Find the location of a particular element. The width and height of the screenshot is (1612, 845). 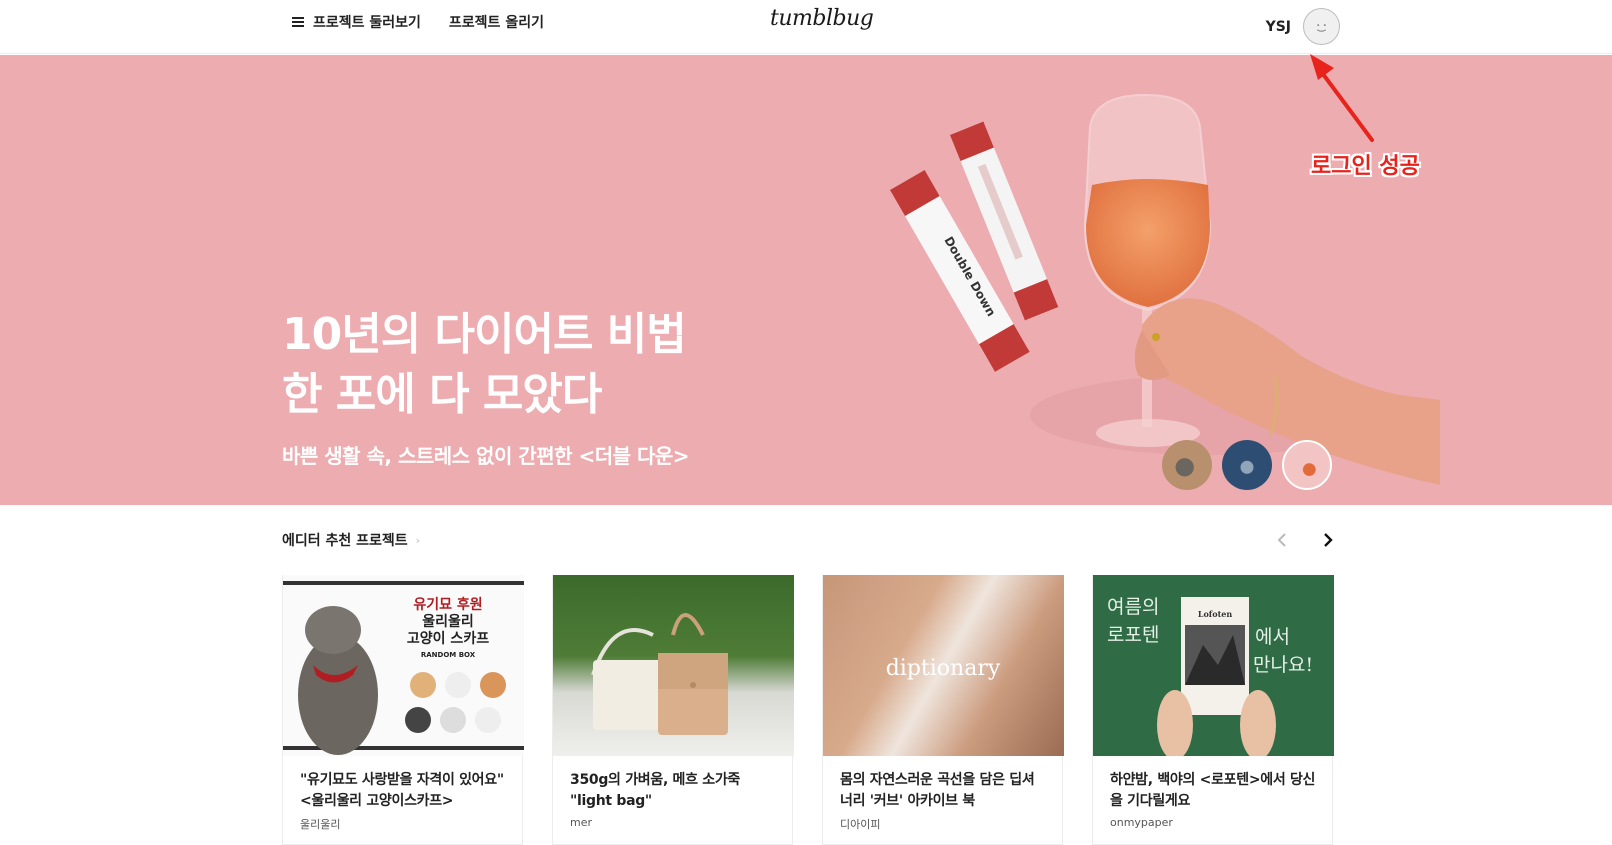

nav-left: 프로젝트 둘러보기 프로젝트 올리기 is located at coordinates (418, 22).